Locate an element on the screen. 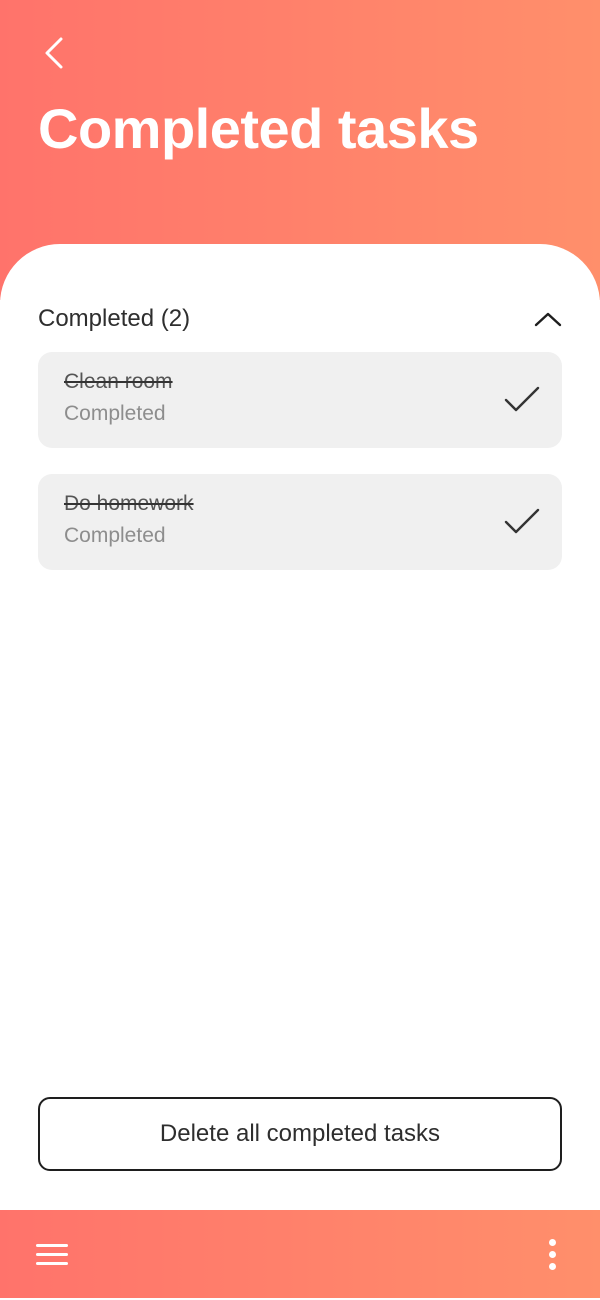 The width and height of the screenshot is (600, 1300). section-title: Completed (2) is located at coordinates (114, 318).